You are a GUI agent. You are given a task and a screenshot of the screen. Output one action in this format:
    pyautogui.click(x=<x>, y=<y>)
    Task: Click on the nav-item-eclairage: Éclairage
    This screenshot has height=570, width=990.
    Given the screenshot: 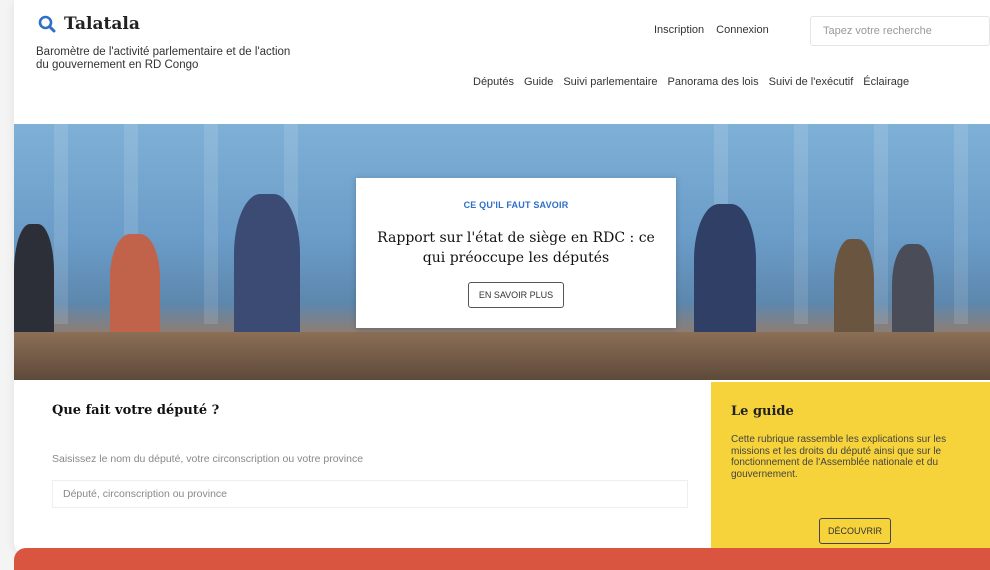 What is the action you would take?
    pyautogui.click(x=886, y=82)
    